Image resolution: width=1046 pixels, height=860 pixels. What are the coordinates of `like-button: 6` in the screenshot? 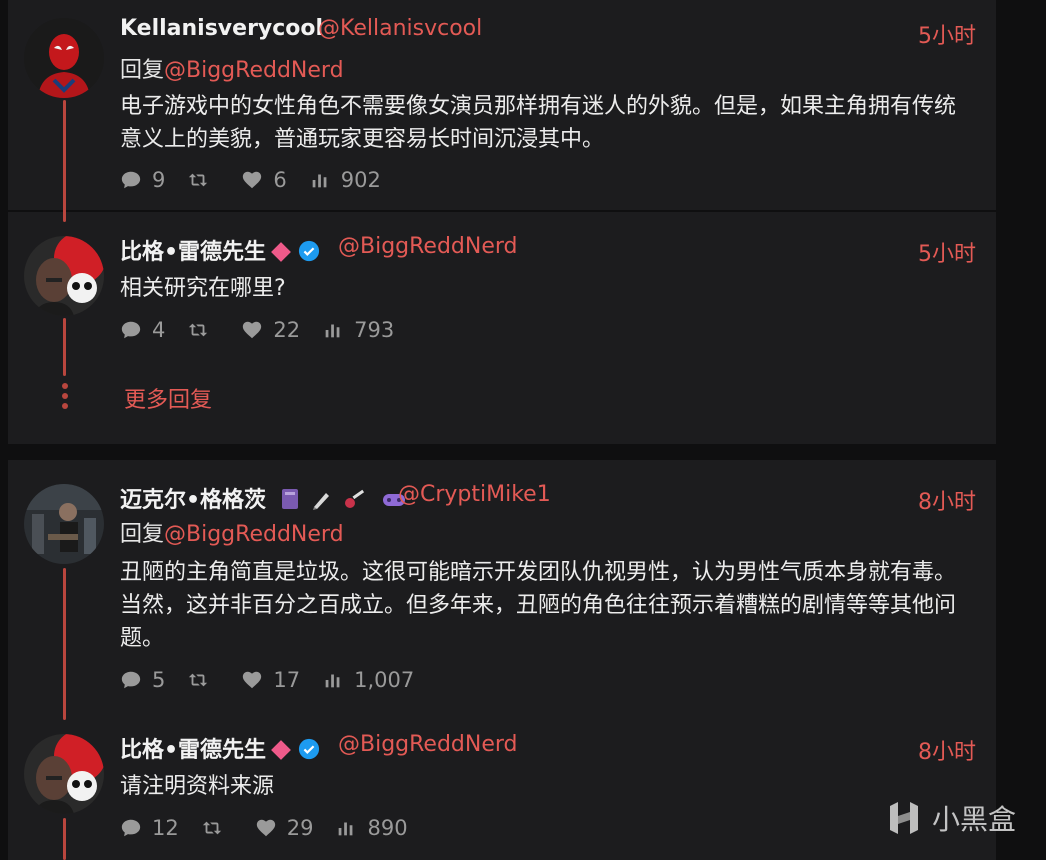 It's located at (264, 180).